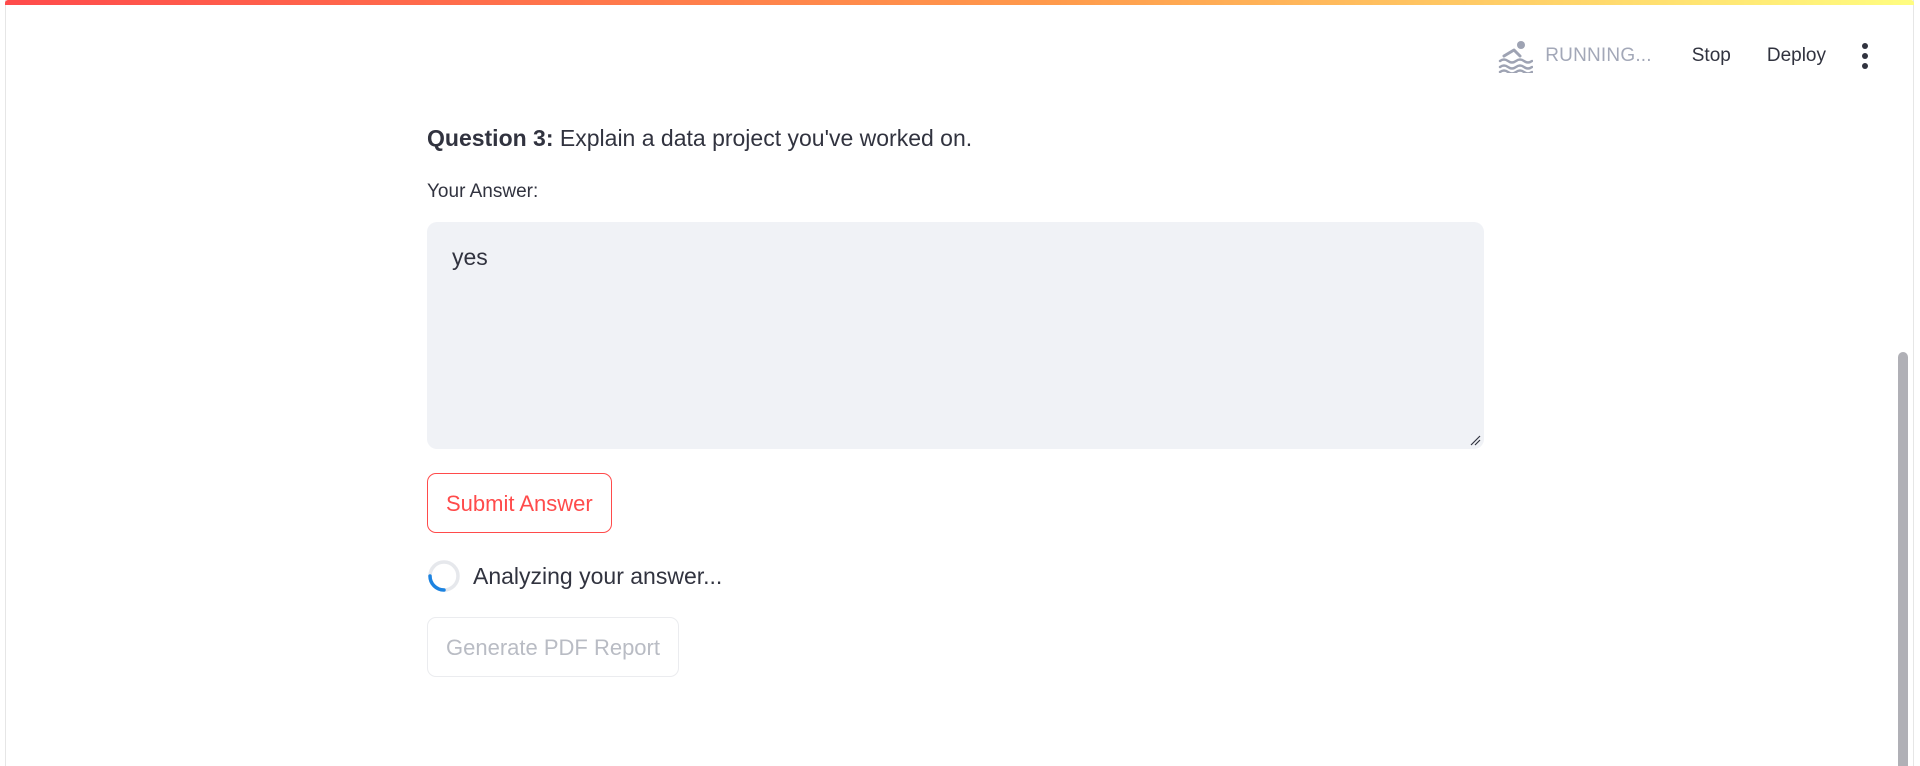 This screenshot has width=1920, height=766. I want to click on deploy-button: Deploy, so click(1796, 56).